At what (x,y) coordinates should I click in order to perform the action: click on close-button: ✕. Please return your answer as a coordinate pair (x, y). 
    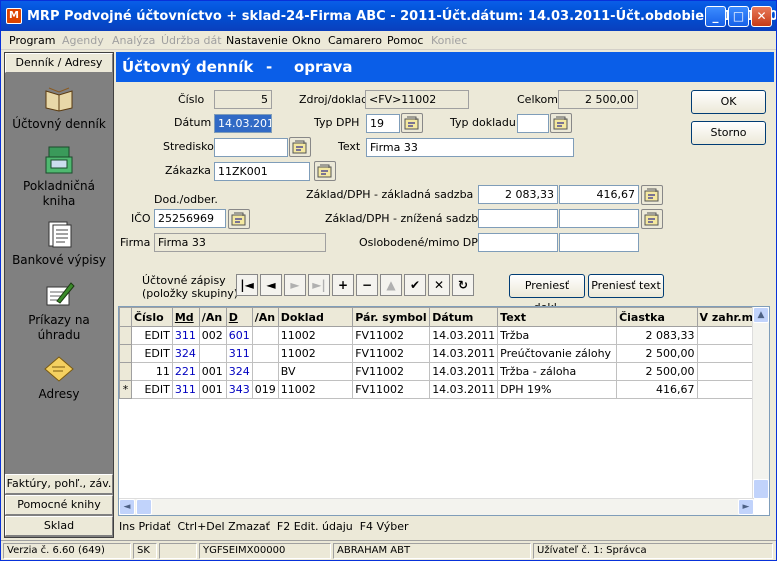
    Looking at the image, I should click on (761, 16).